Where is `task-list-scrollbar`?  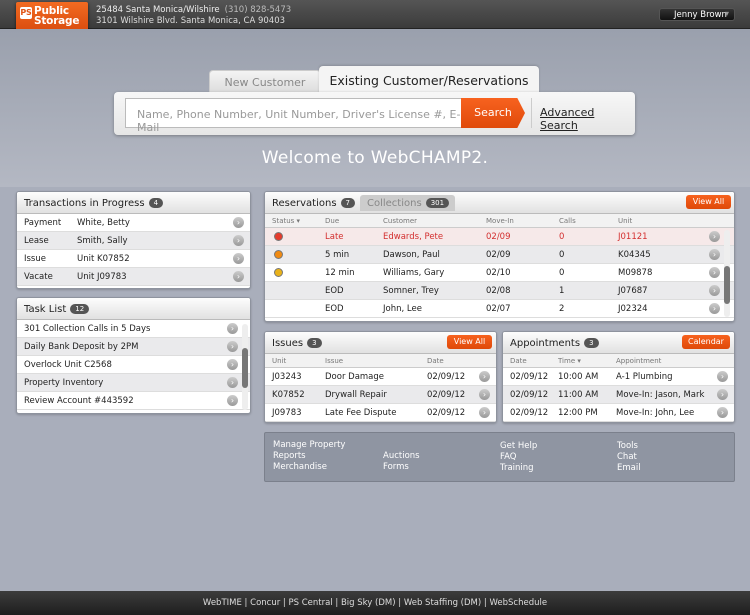 task-list-scrollbar is located at coordinates (245, 367).